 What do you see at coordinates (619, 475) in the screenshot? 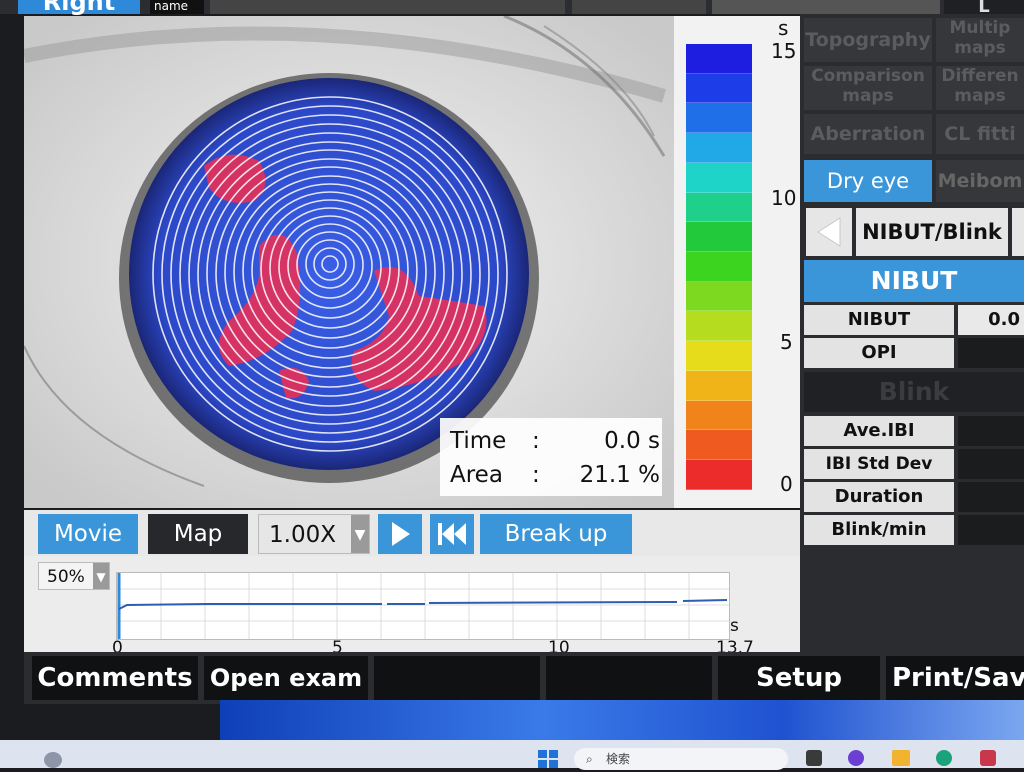
I see `area-value: 21.1 %` at bounding box center [619, 475].